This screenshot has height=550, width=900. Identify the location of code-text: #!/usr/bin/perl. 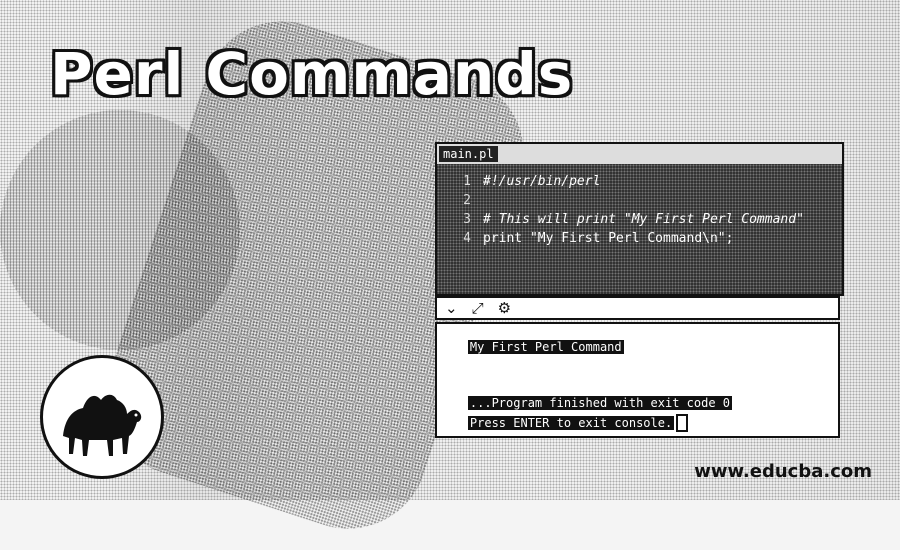
(542, 181).